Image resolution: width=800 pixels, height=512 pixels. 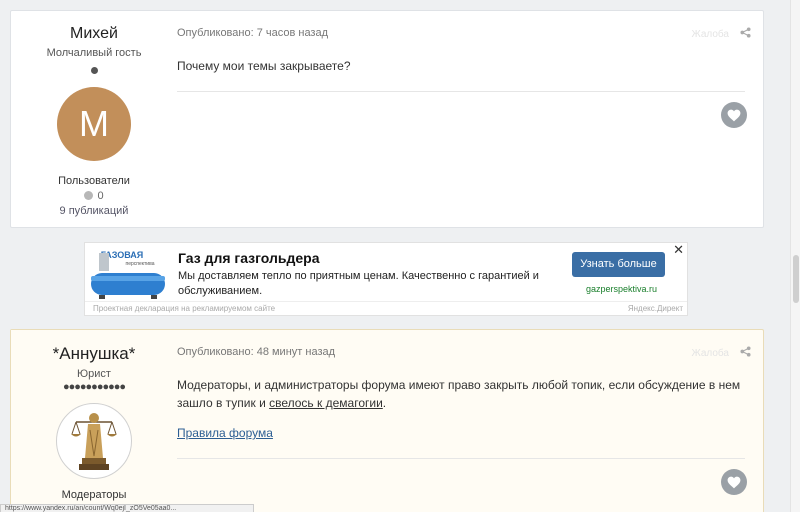 What do you see at coordinates (225, 433) in the screenshot?
I see `forum-rules-link: Правила форума` at bounding box center [225, 433].